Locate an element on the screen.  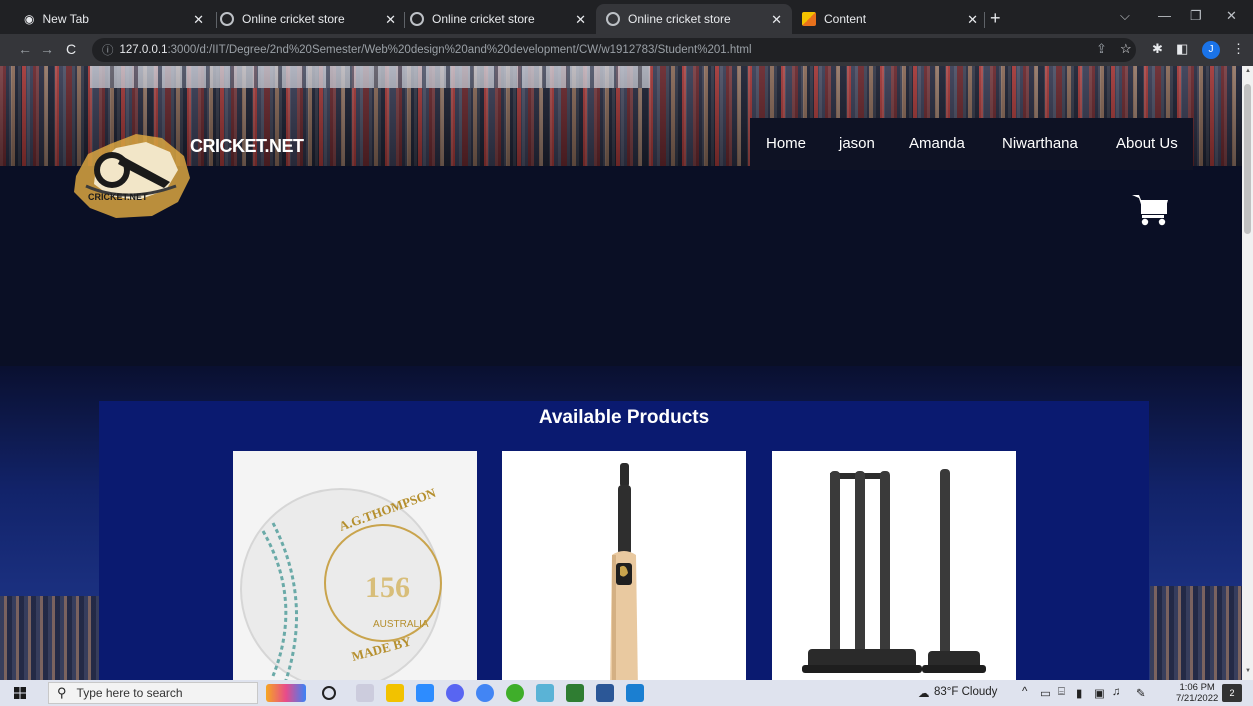
menu-icon: ⋮ is located at coordinates (1238, 49).